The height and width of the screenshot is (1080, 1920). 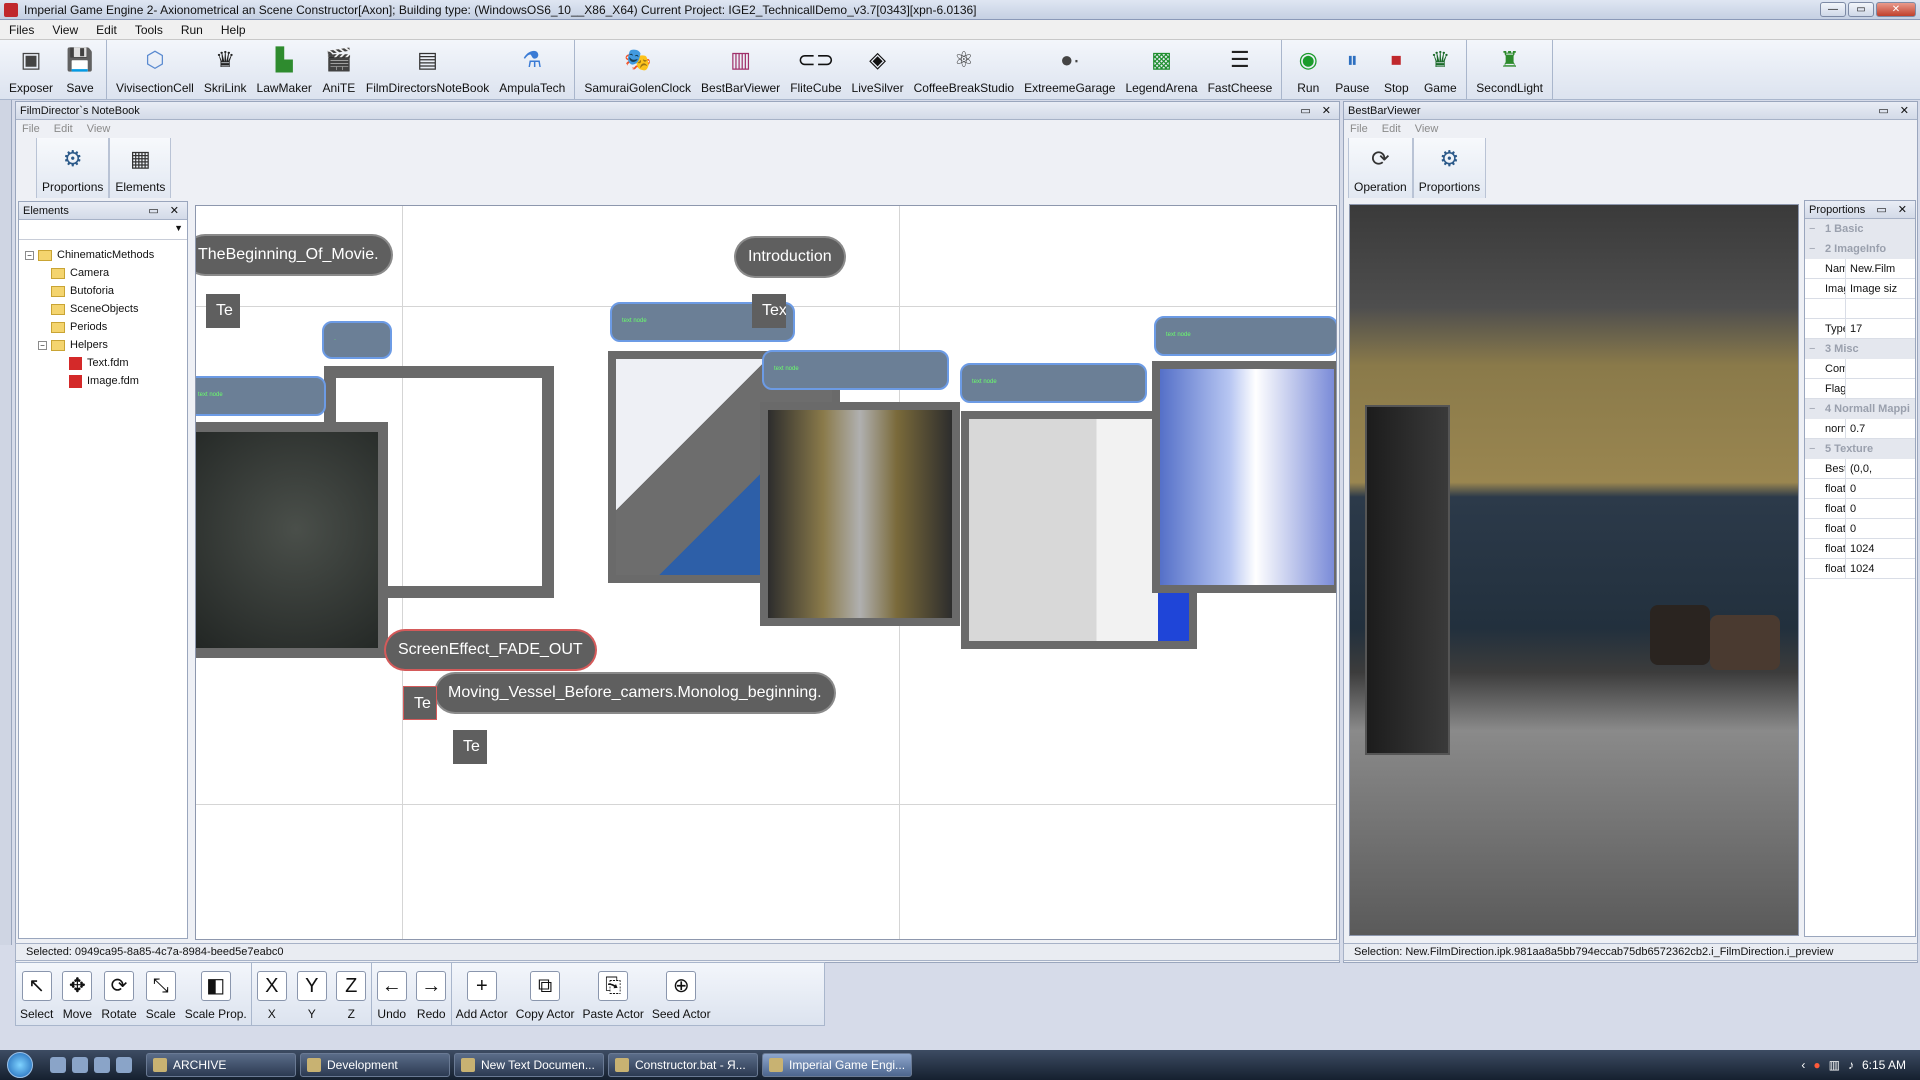 What do you see at coordinates (1895, 110) in the screenshot?
I see `viewer-panel-controls: ▭ ✕` at bounding box center [1895, 110].